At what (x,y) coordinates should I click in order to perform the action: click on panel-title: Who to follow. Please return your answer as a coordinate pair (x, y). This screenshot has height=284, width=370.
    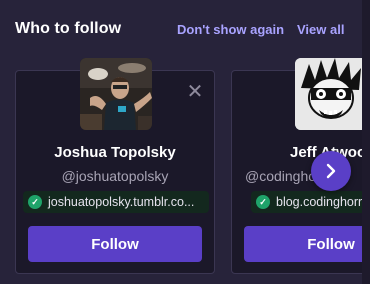
    Looking at the image, I should click on (68, 28).